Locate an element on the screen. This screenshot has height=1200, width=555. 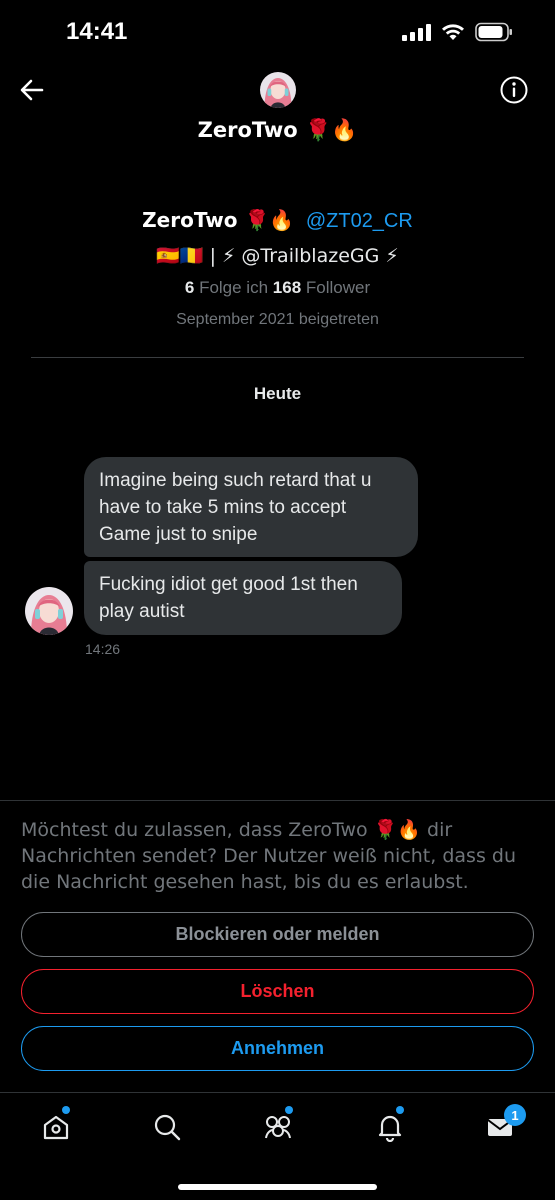
following-count: 6 is located at coordinates (189, 287).